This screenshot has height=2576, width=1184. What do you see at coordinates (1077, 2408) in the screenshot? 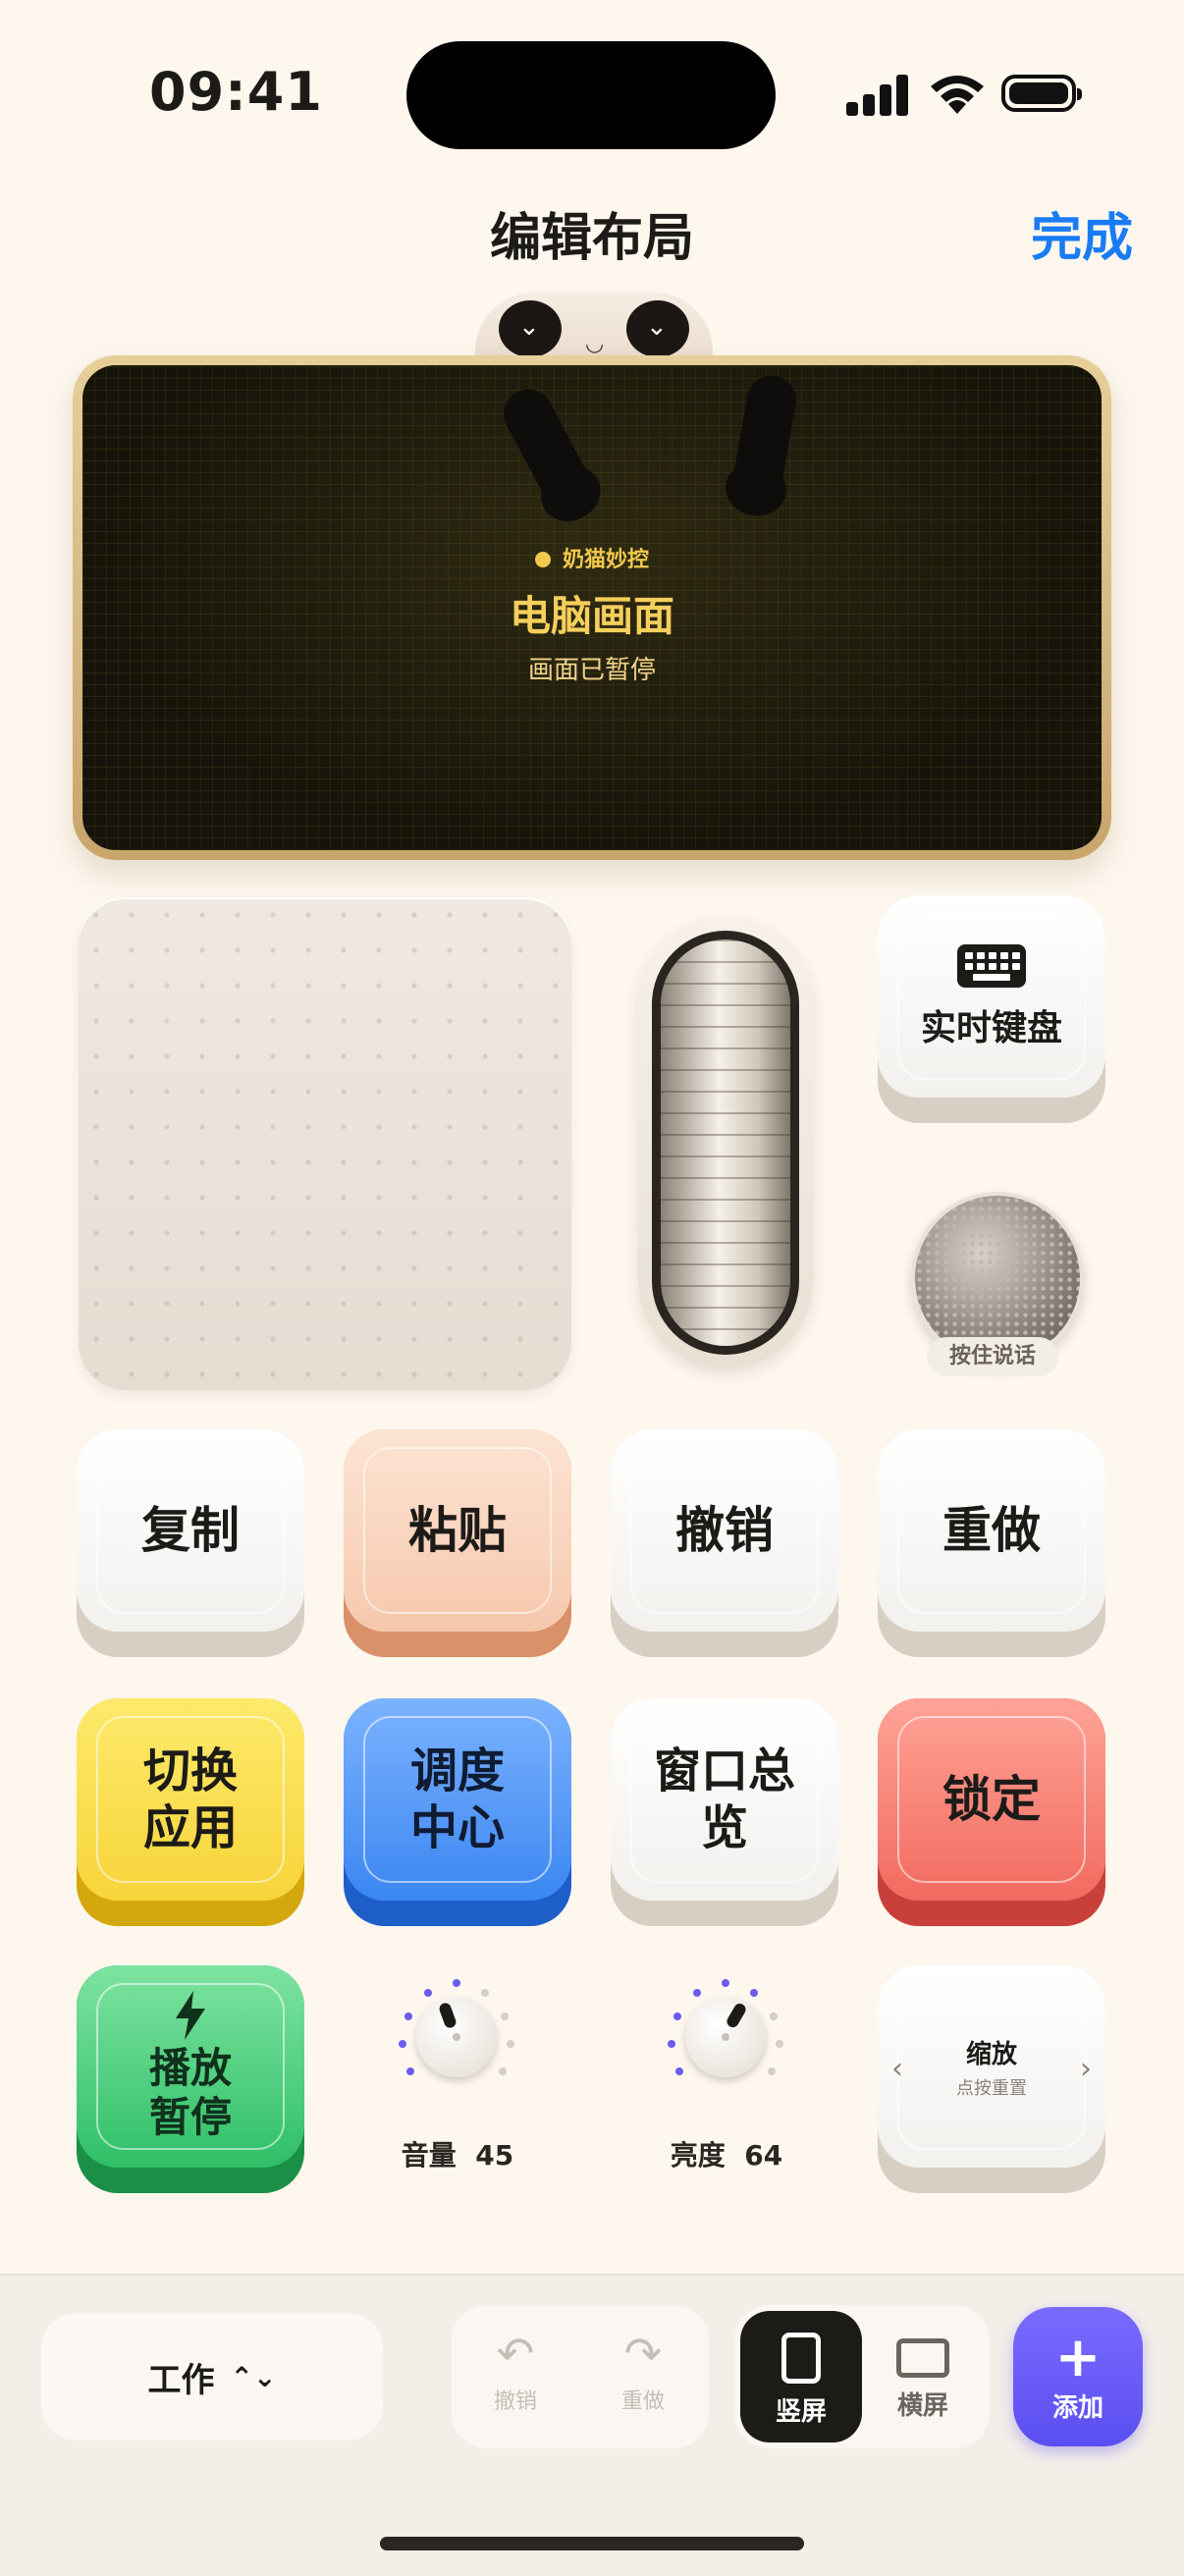
I see `add-label: 添加` at bounding box center [1077, 2408].